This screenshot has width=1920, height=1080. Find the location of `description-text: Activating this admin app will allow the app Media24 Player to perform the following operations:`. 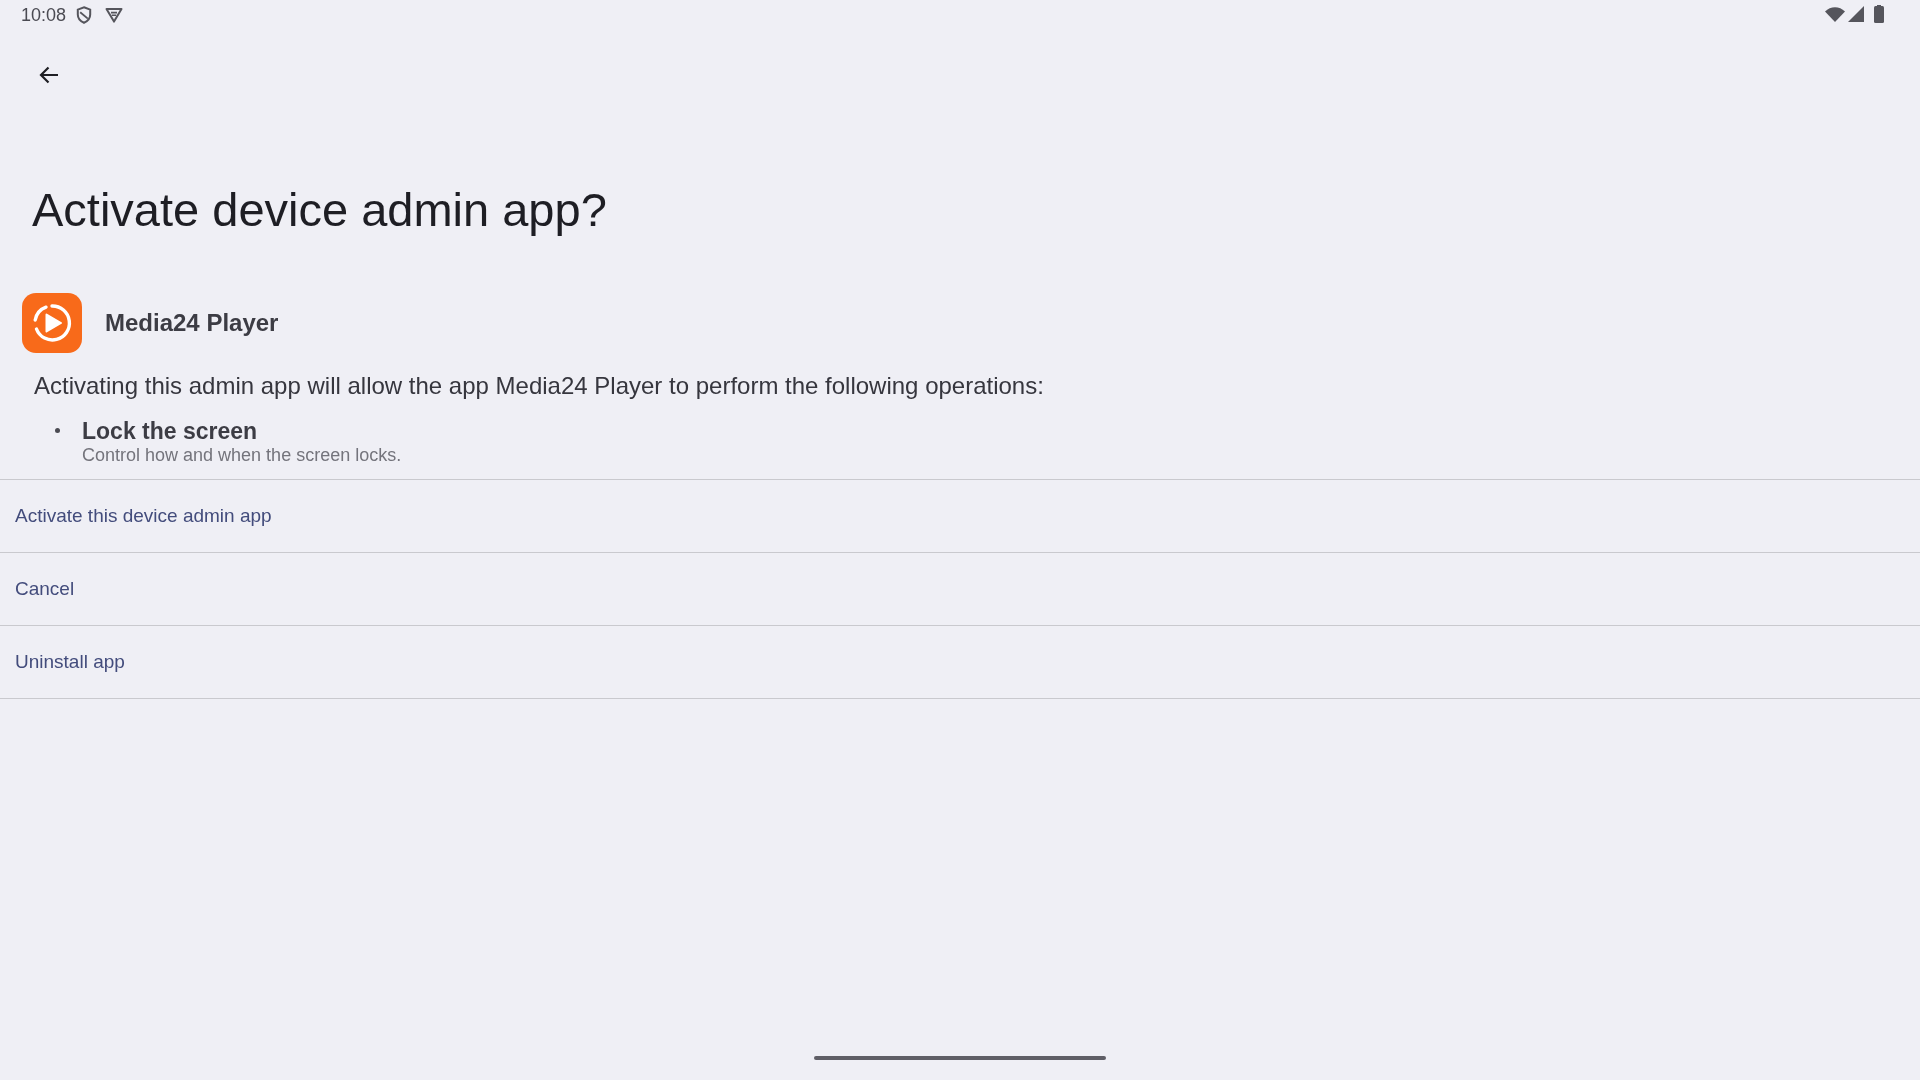

description-text: Activating this admin app will allow the app Media24 Player to perform the following operations: is located at coordinates (539, 386).